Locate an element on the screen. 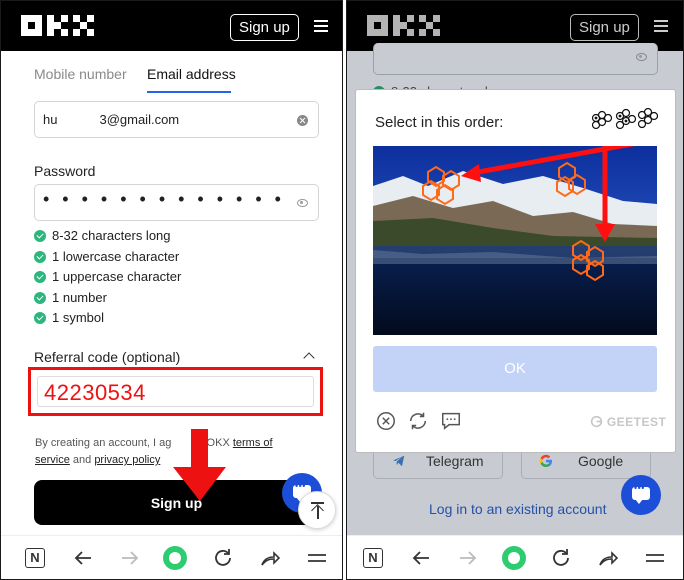  captcha-ok-button: OK is located at coordinates (515, 369).